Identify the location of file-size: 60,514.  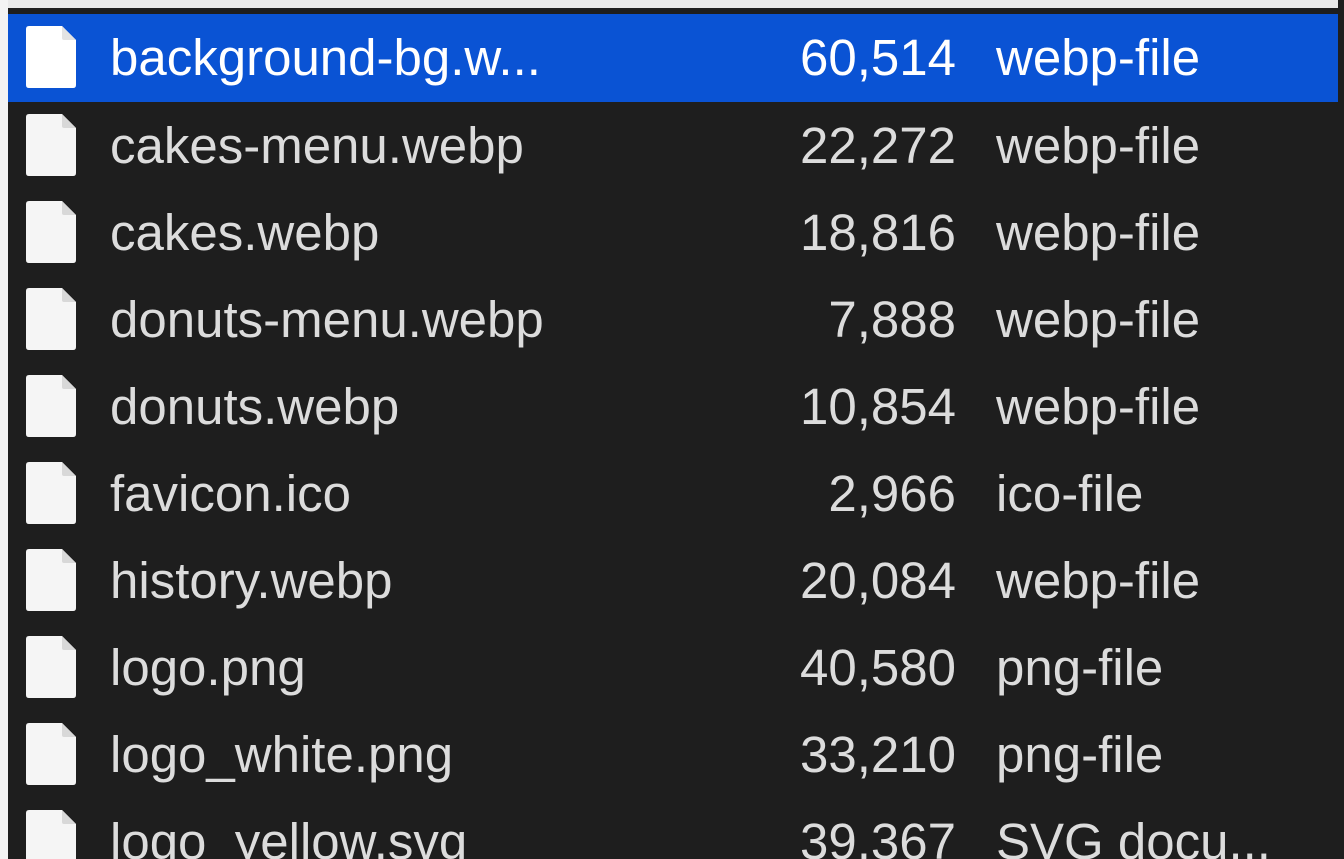
(878, 57).